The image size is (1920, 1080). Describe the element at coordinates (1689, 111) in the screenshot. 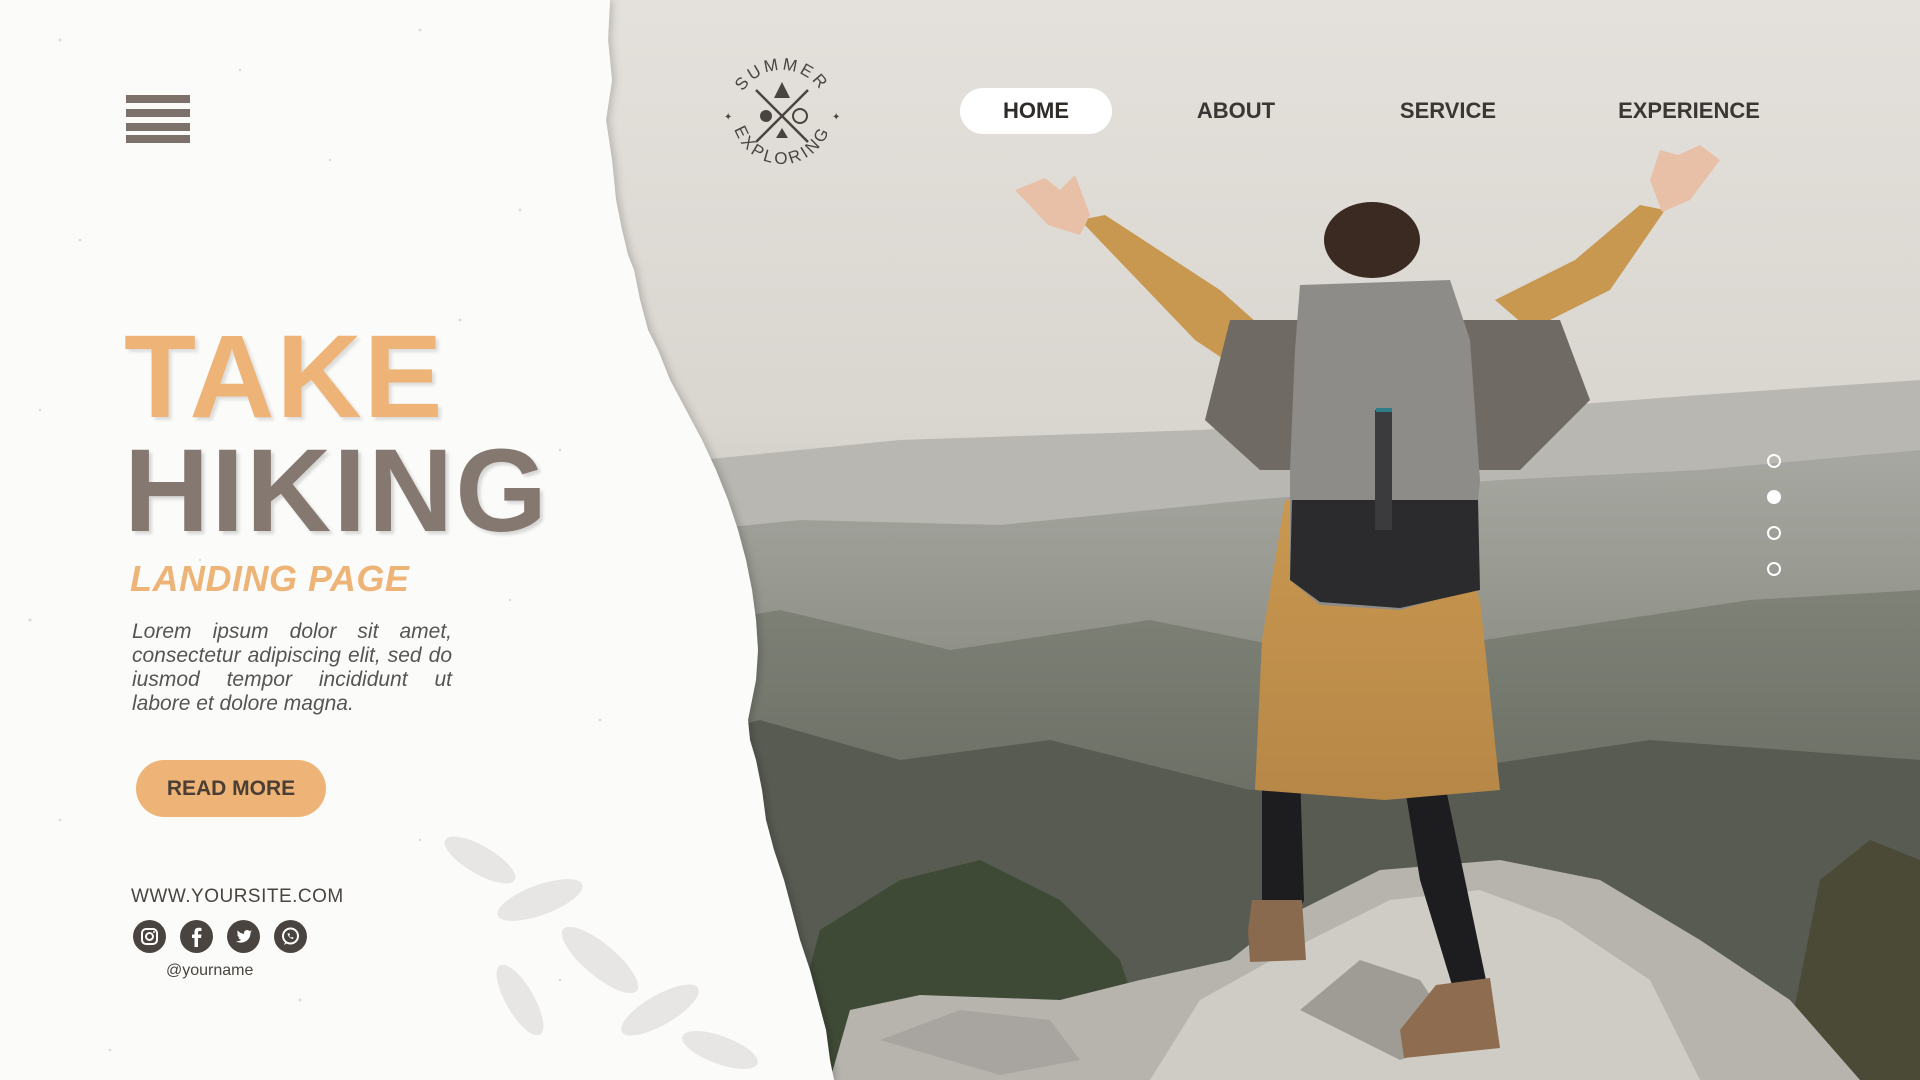

I see `nav-experience: EXPERIENCE` at that location.